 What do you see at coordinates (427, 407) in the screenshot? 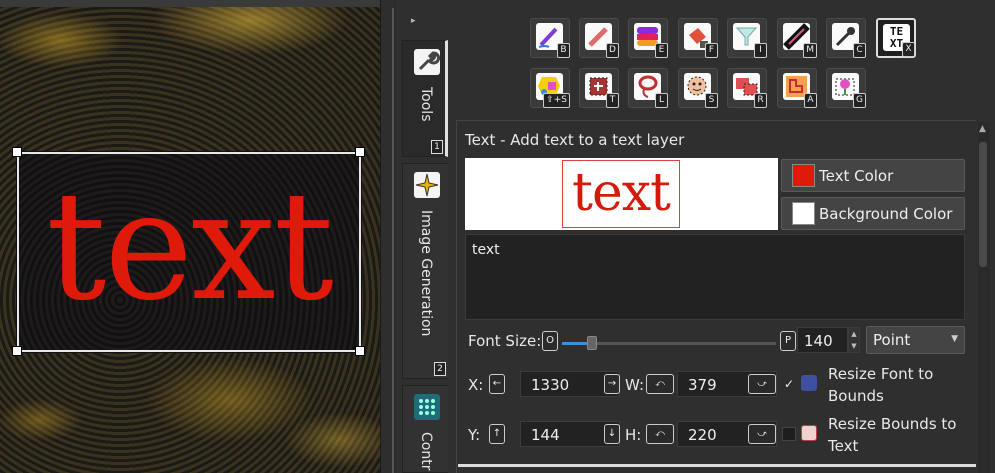
I see `grid-icon` at bounding box center [427, 407].